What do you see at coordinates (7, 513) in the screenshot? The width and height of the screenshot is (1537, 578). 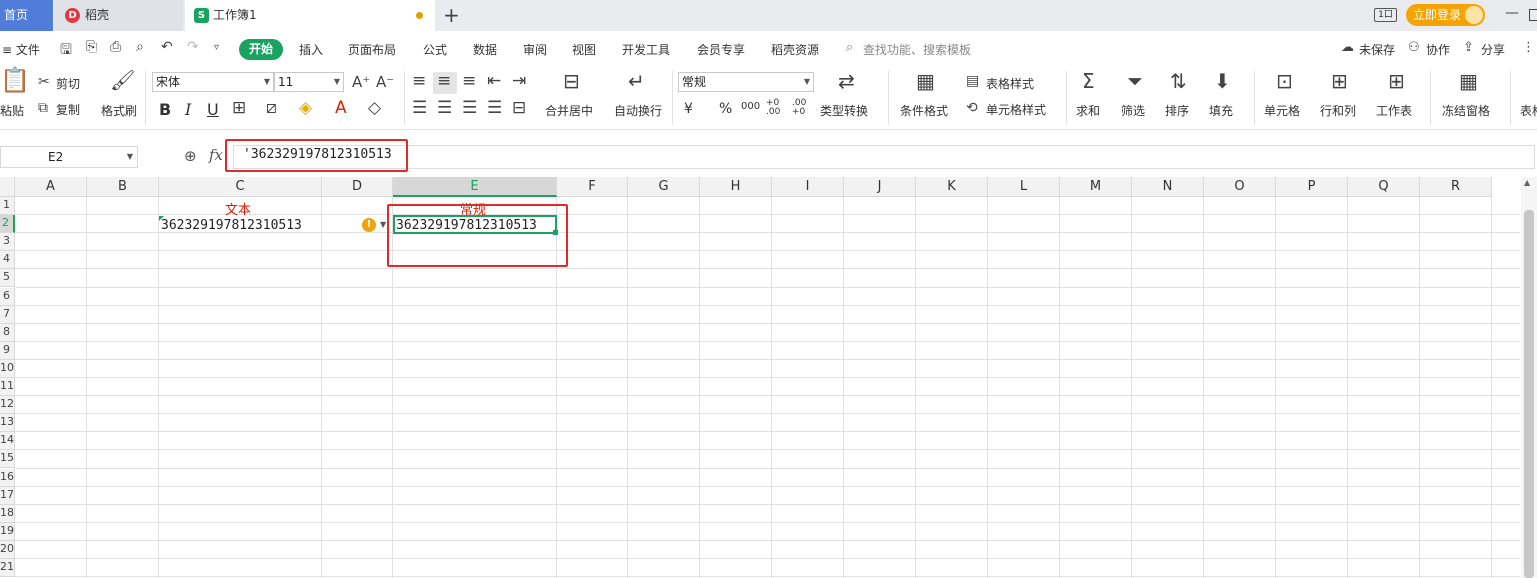 I see `row-header-18: 18` at bounding box center [7, 513].